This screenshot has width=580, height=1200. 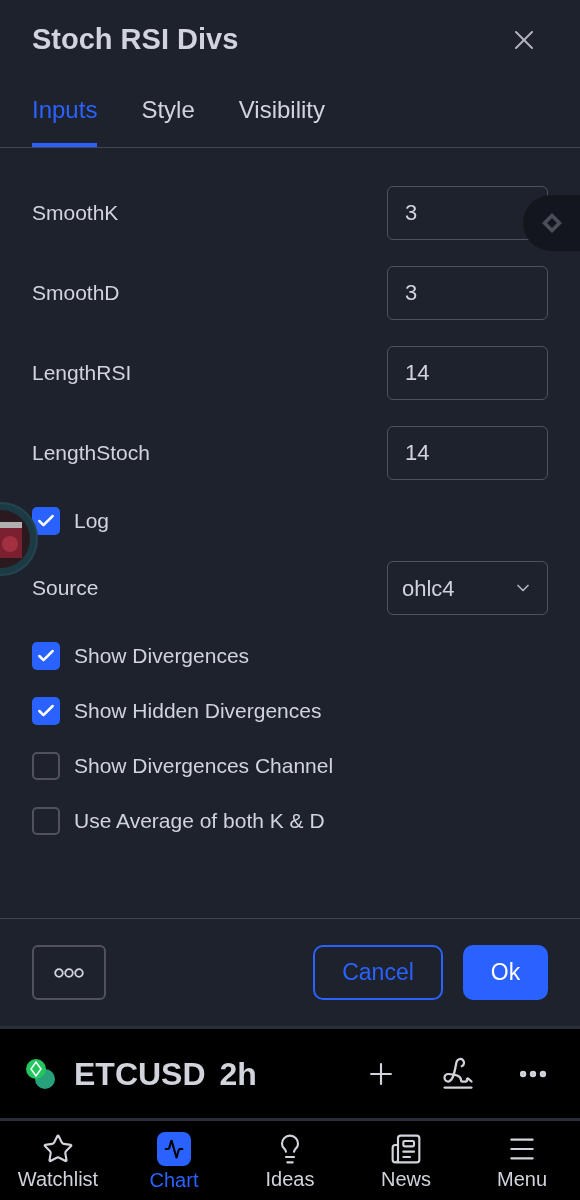 I want to click on nav-tab: Ideas, so click(x=290, y=1160).